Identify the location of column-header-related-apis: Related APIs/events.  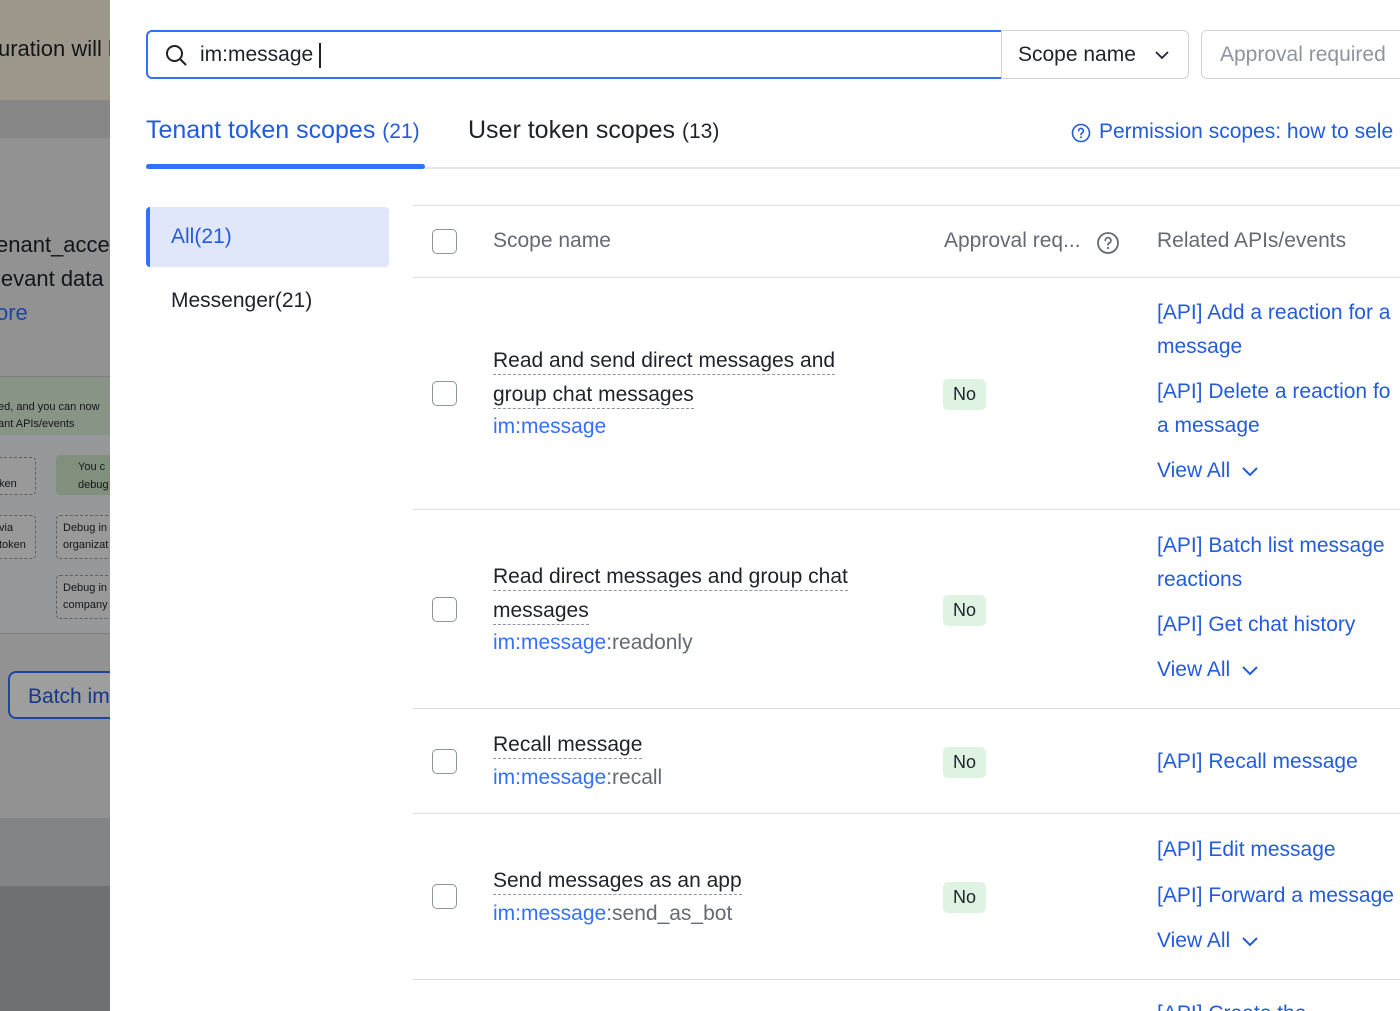
(1252, 240).